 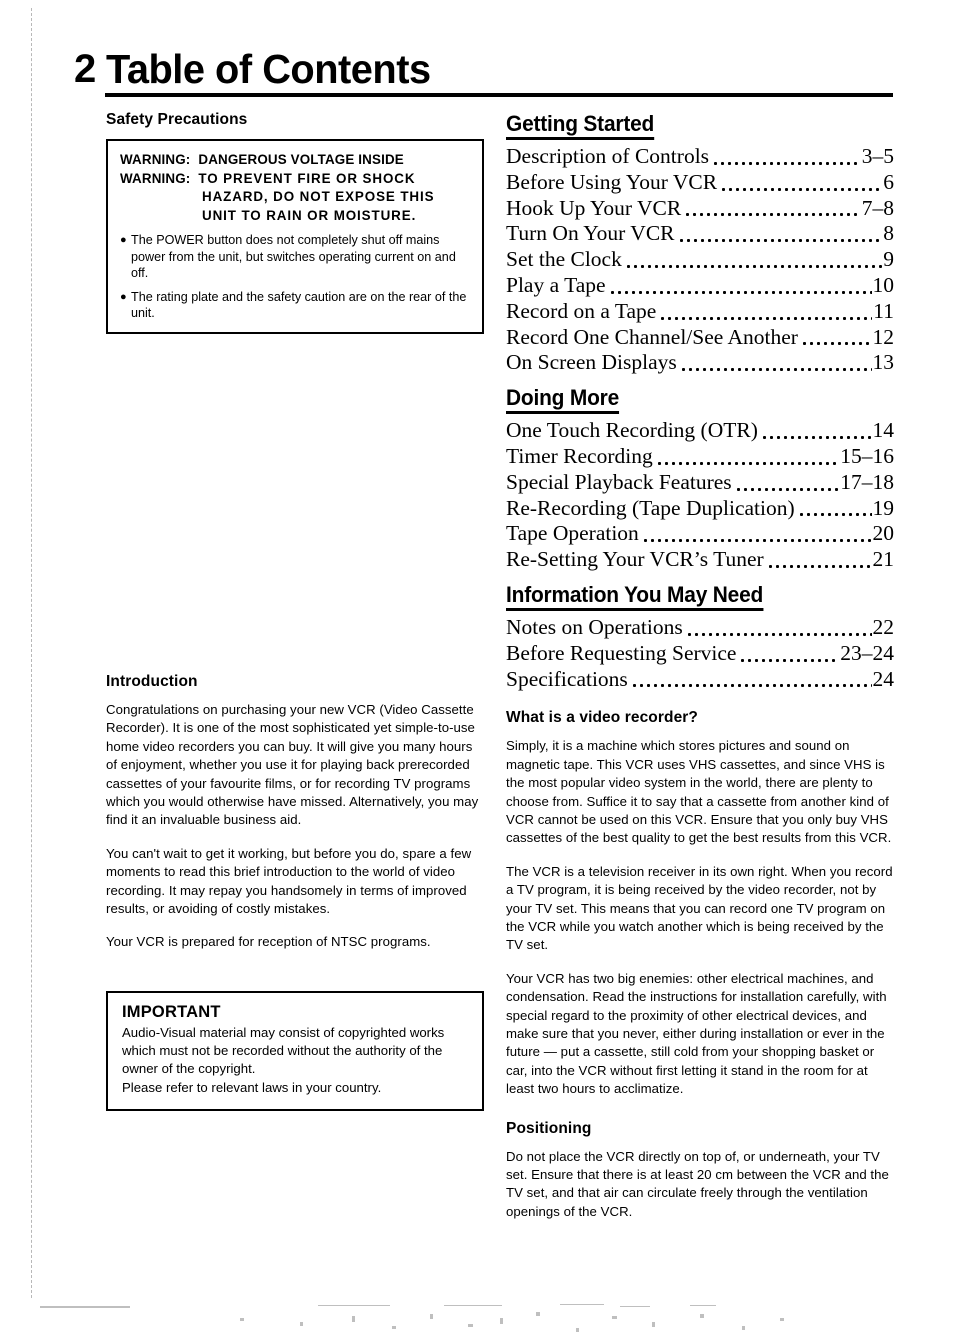 What do you see at coordinates (562, 399) in the screenshot?
I see `toc-section-heading: Doing More` at bounding box center [562, 399].